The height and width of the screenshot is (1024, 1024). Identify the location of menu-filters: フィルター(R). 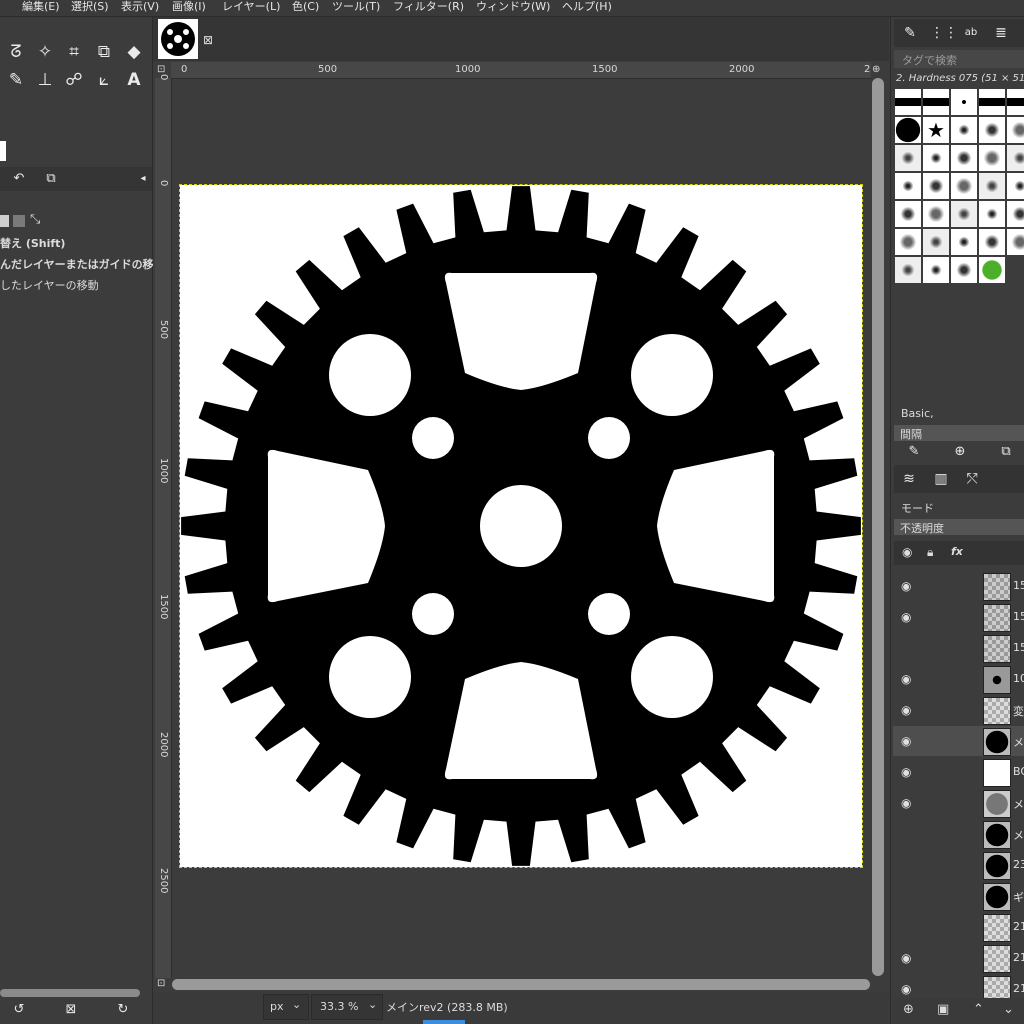
(428, 7).